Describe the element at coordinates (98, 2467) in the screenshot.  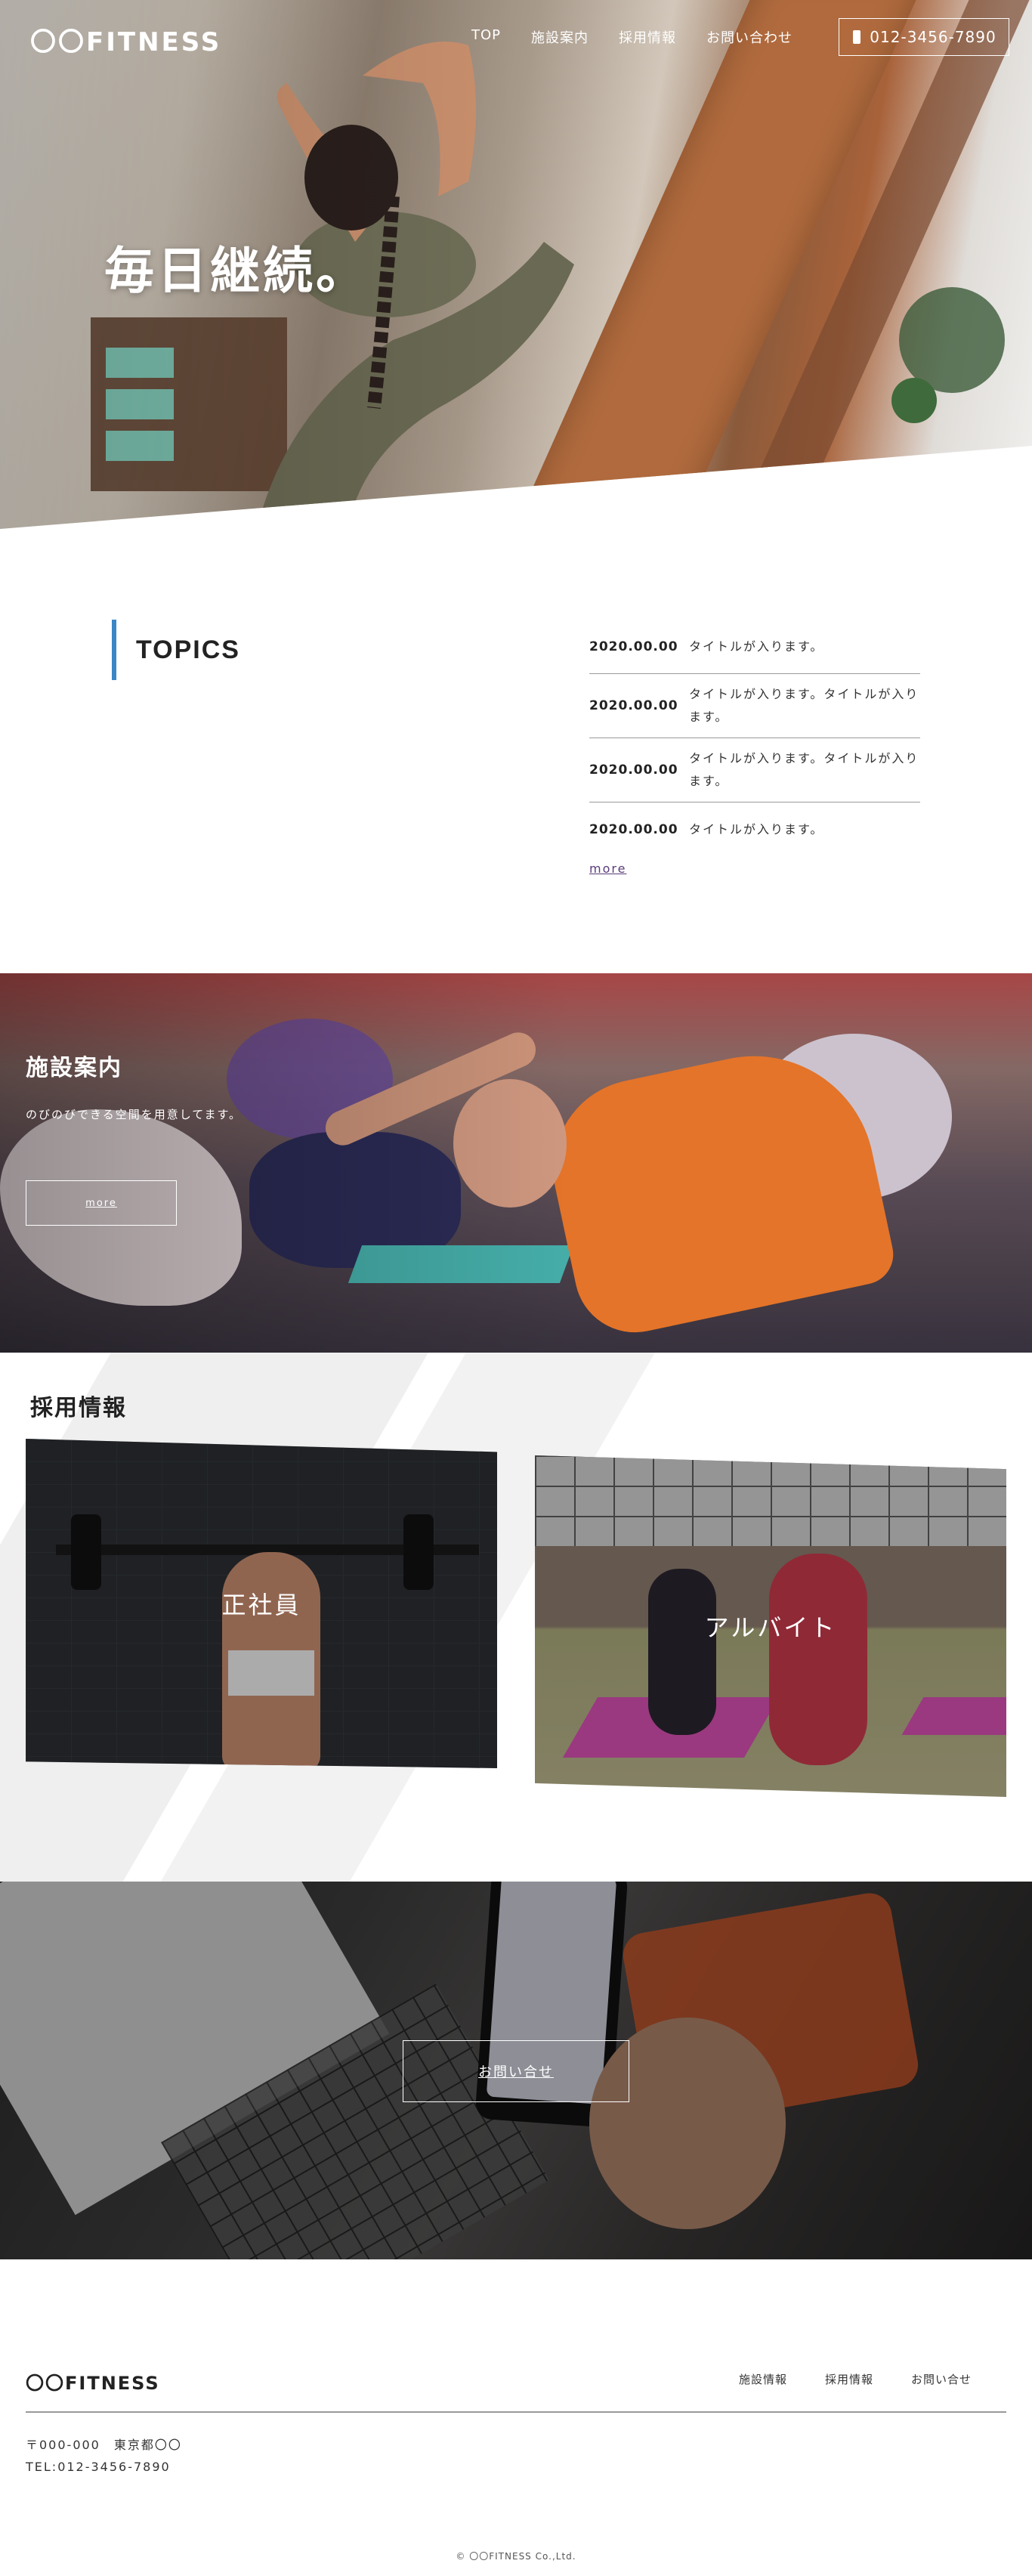
I see `footer-tel: TEL:012-3456-7890` at that location.